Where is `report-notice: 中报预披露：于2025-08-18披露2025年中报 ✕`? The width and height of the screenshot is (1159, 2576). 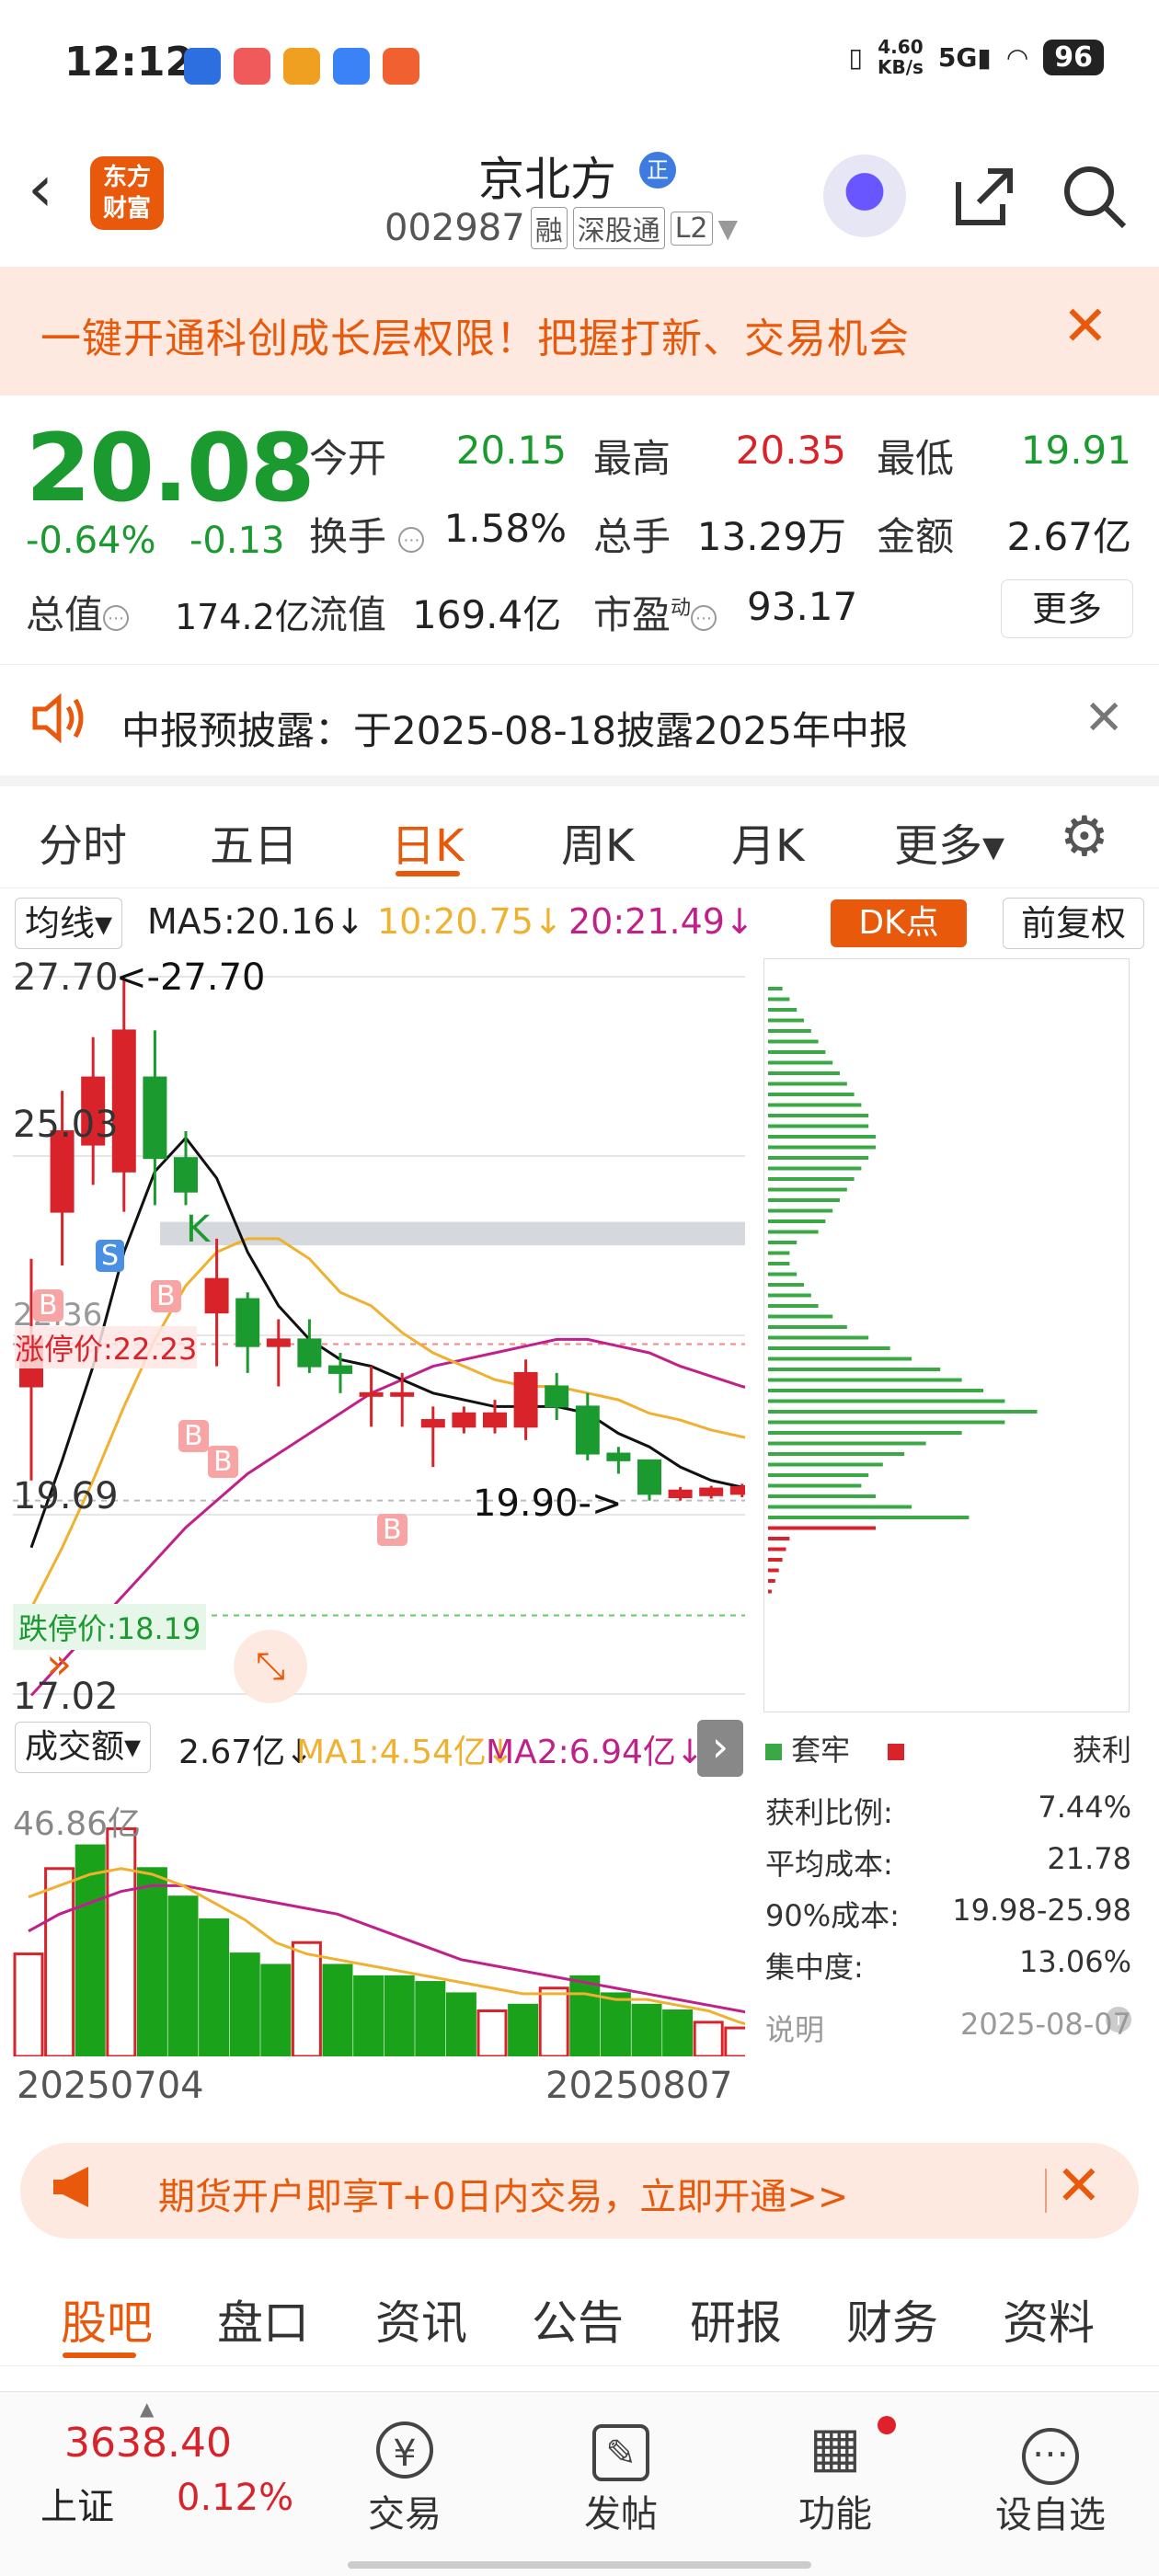
report-notice: 中报预披露：于2025-08-18披露2025年中报 ✕ is located at coordinates (579, 725).